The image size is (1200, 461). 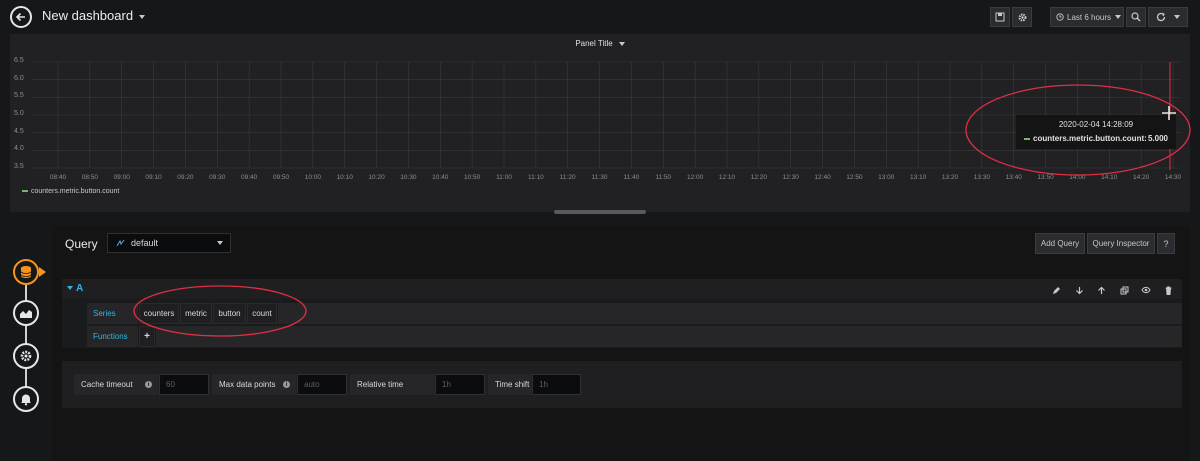 I want to click on time-shift-input: 1h, so click(x=556, y=384).